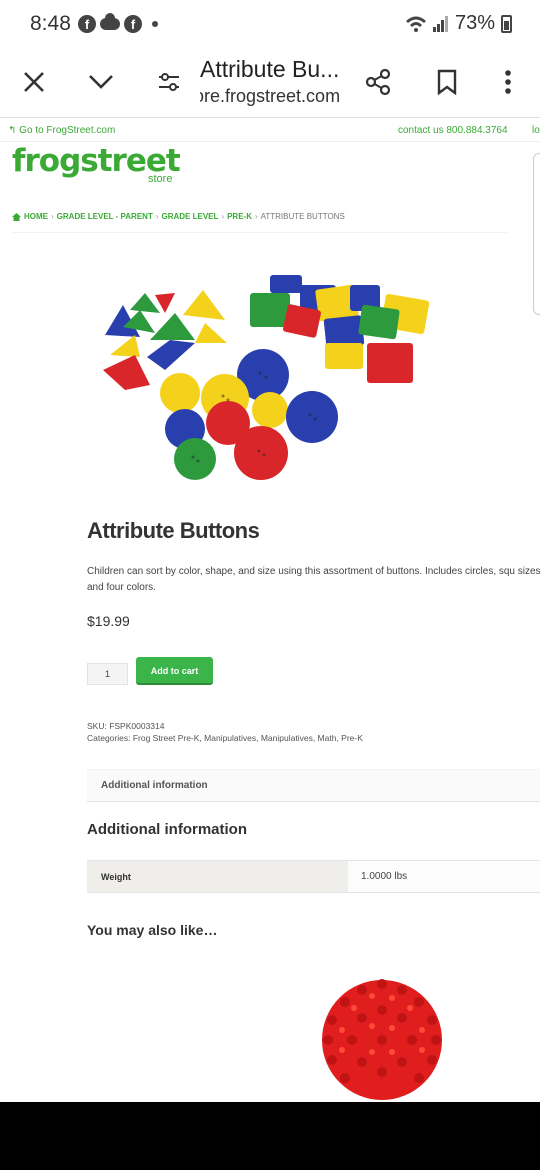 The image size is (540, 1170). What do you see at coordinates (270, 96) in the screenshot?
I see `url-text: ore.frogstreet.com` at bounding box center [270, 96].